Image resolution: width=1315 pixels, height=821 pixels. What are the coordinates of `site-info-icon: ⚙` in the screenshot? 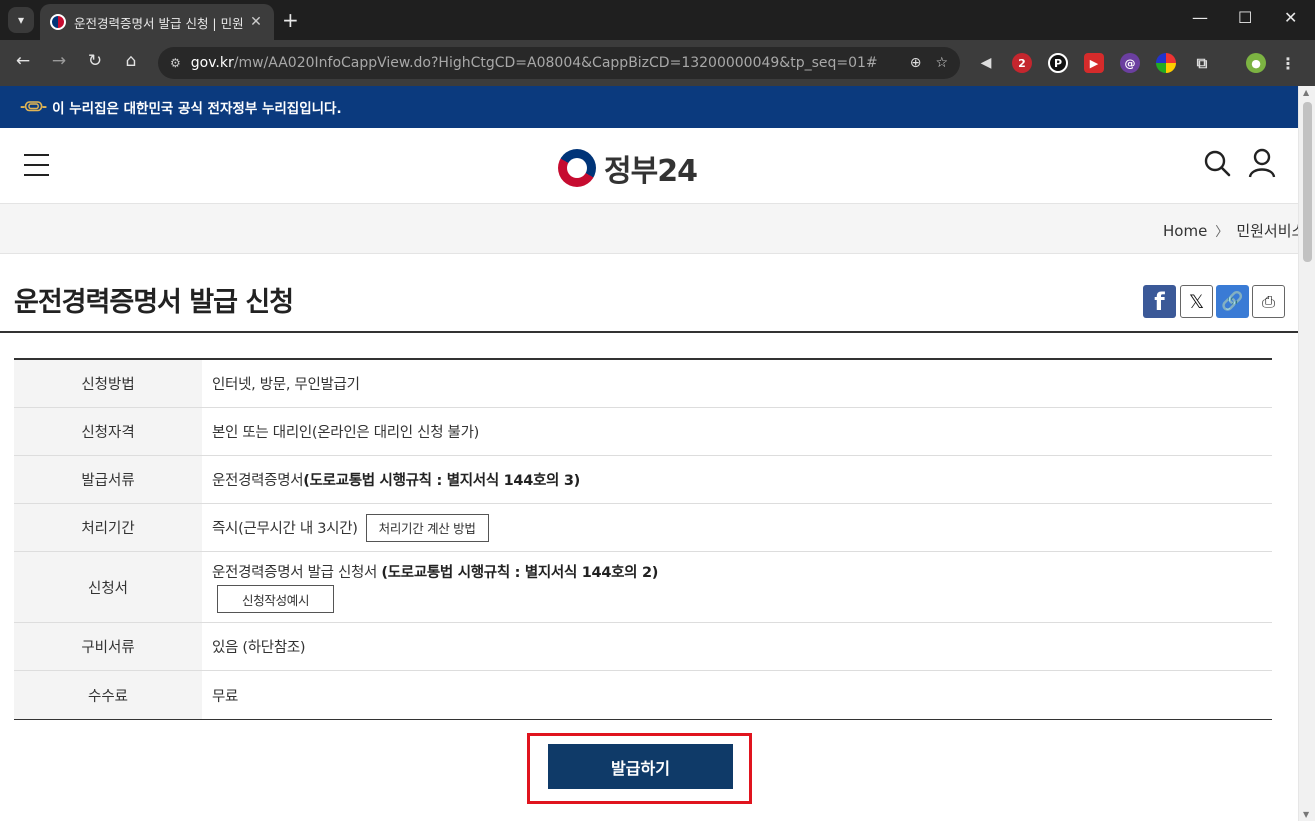 It's located at (175, 63).